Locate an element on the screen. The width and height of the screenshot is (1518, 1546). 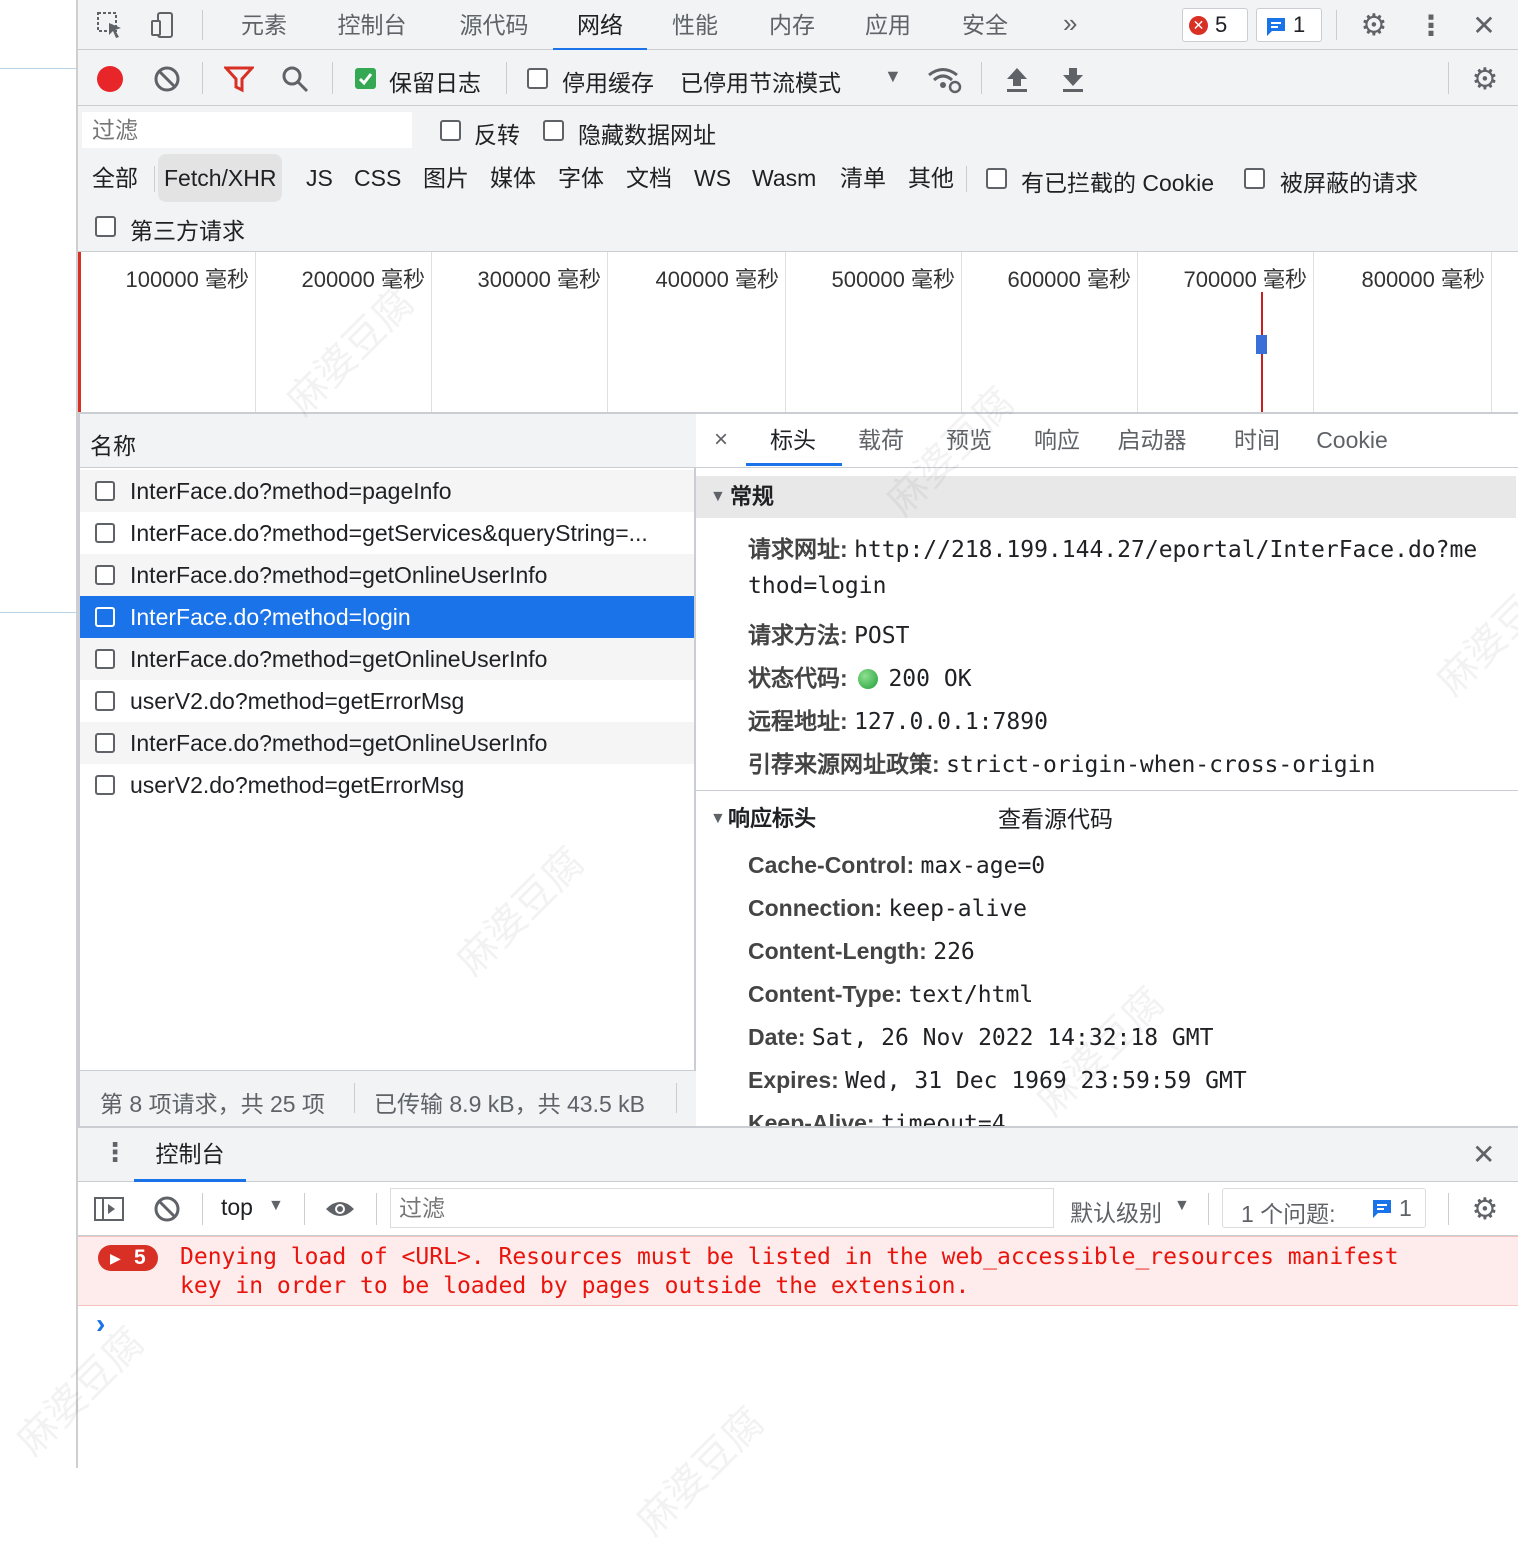
disable-cache-checkbox is located at coordinates (537, 78).